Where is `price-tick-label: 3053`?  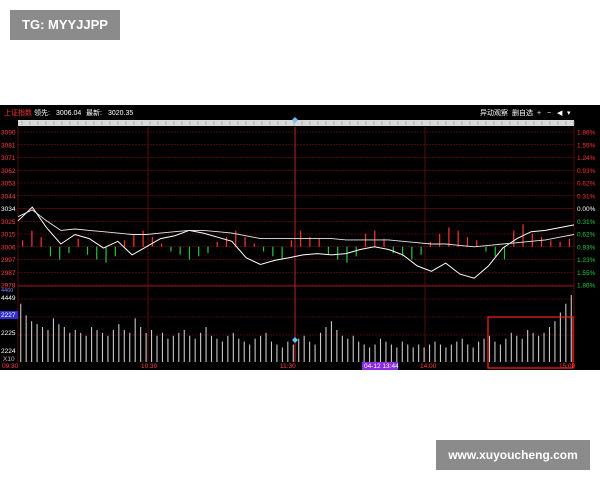 price-tick-label: 3053 is located at coordinates (8, 184).